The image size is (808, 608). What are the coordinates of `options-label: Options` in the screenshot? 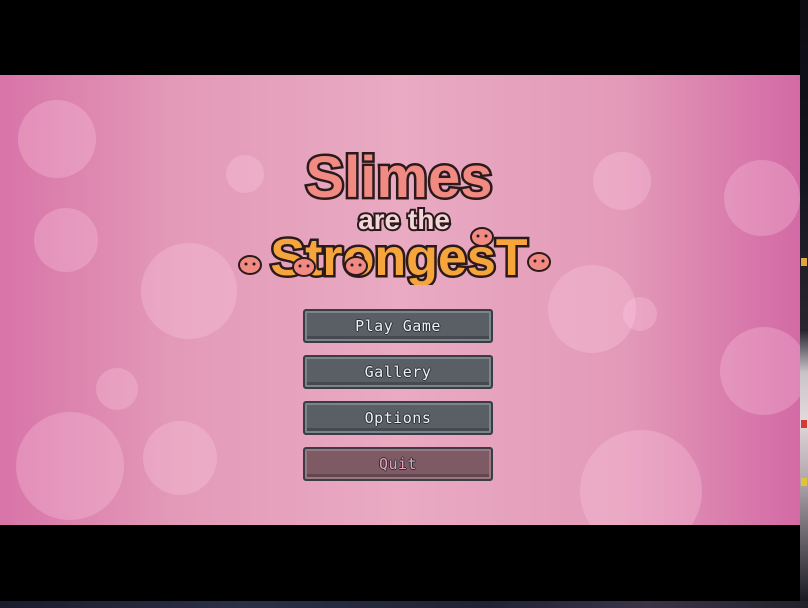 It's located at (398, 418).